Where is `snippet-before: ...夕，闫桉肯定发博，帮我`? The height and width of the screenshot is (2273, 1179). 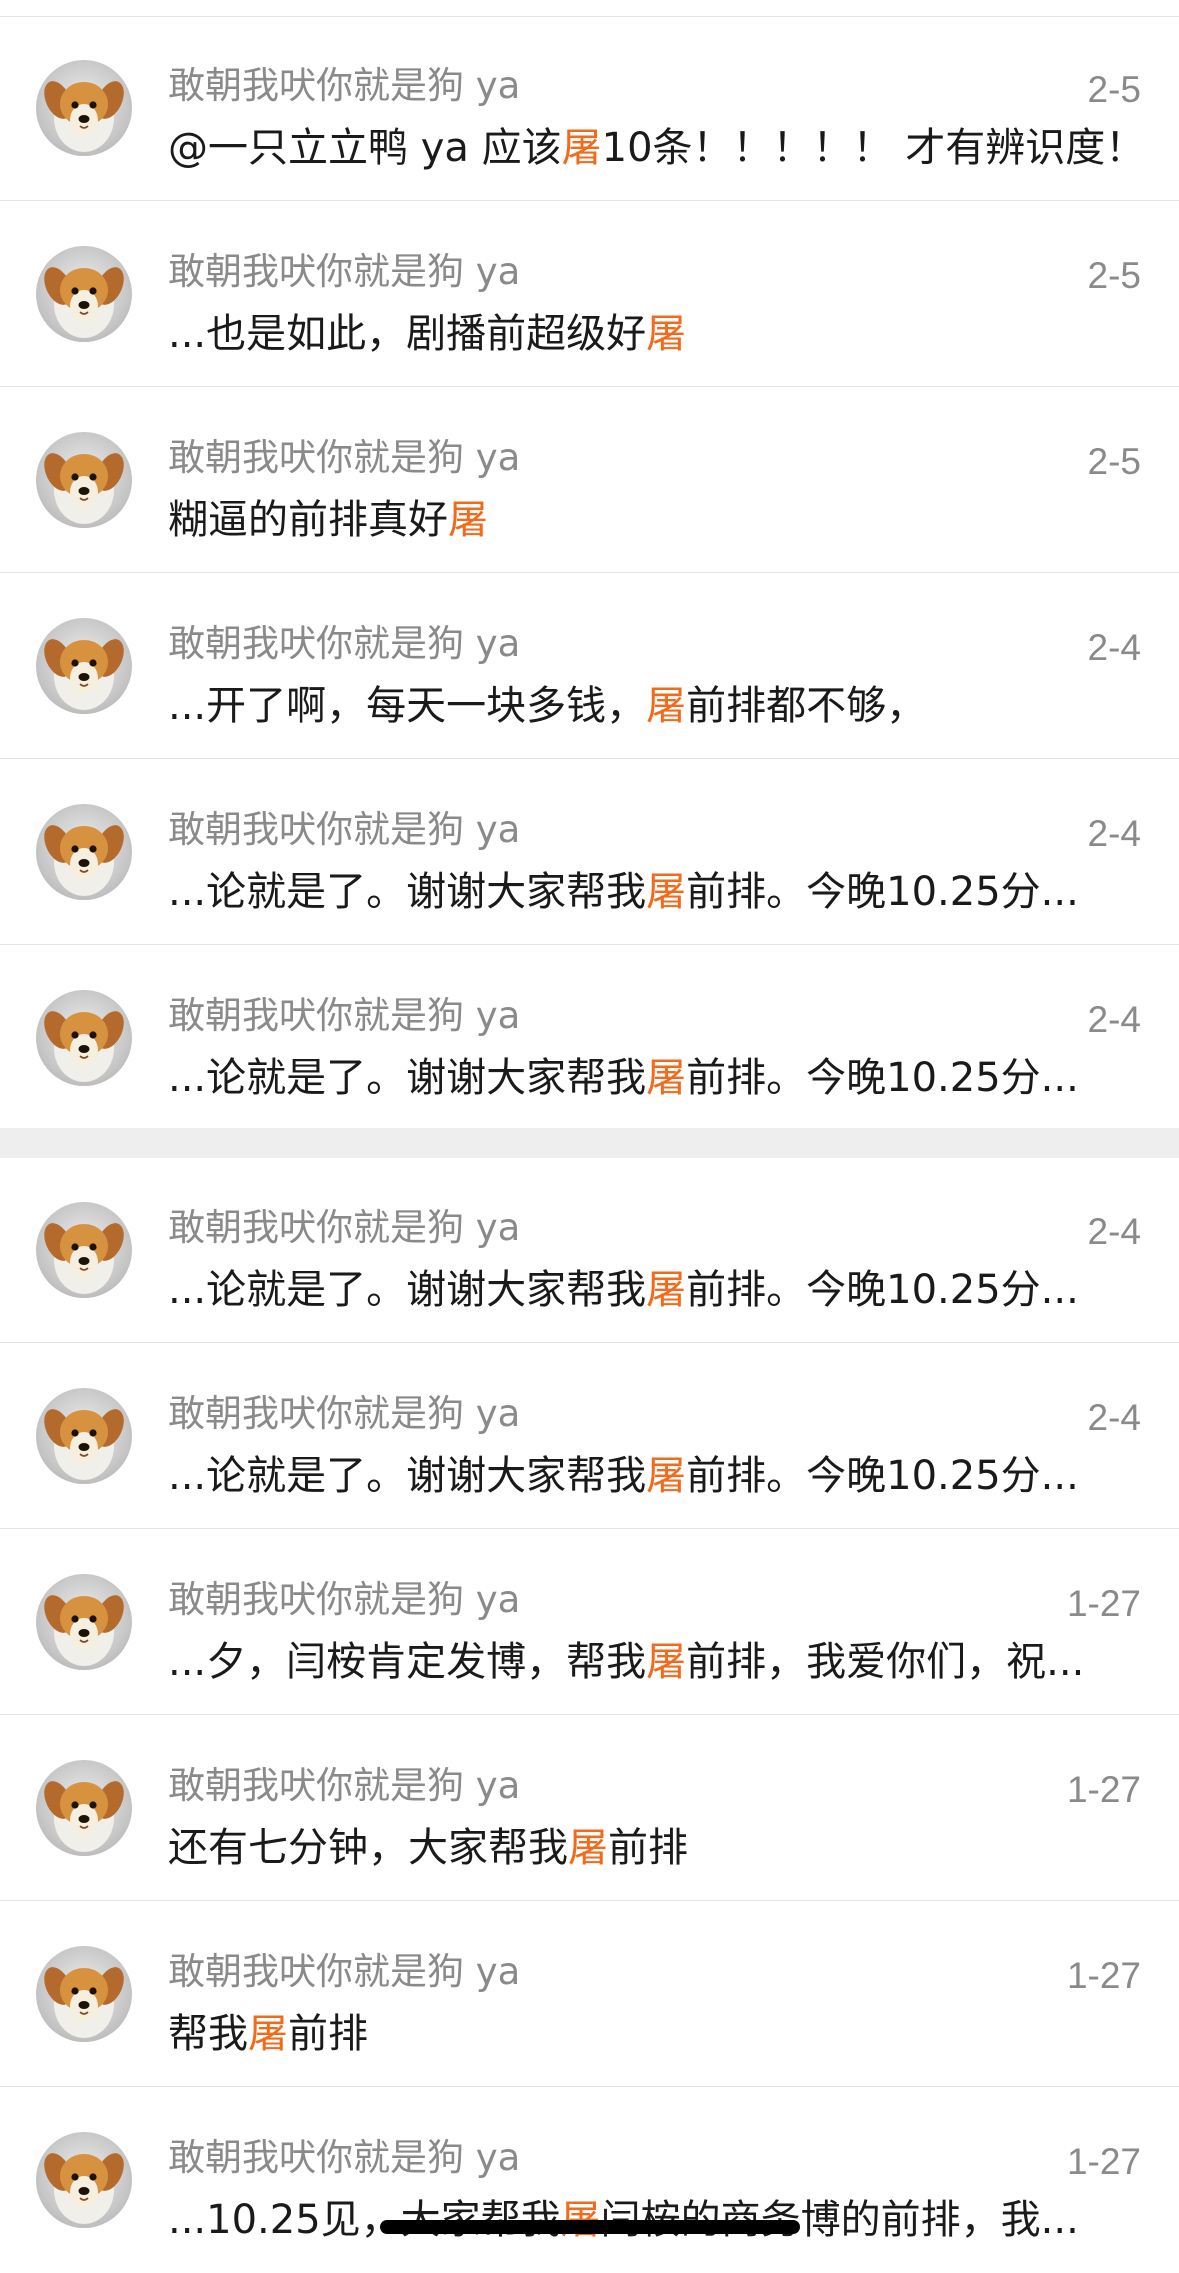
snippet-before: ...夕，闫桉肯定发博，帮我 is located at coordinates (407, 1662).